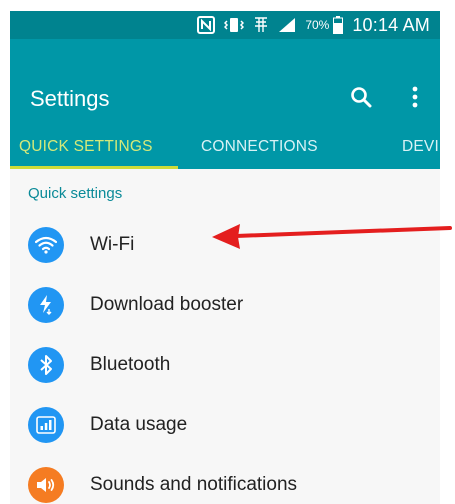  Describe the element at coordinates (338, 25) in the screenshot. I see `battery-icon` at that location.